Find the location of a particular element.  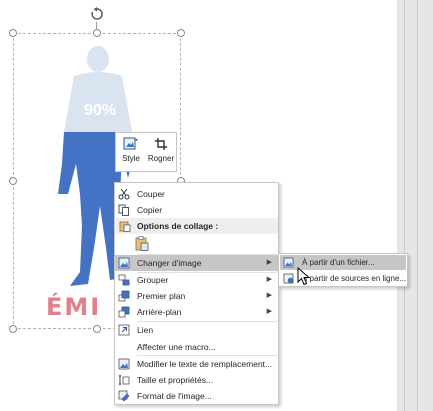

vertical-scroll-area is located at coordinates (415, 205).